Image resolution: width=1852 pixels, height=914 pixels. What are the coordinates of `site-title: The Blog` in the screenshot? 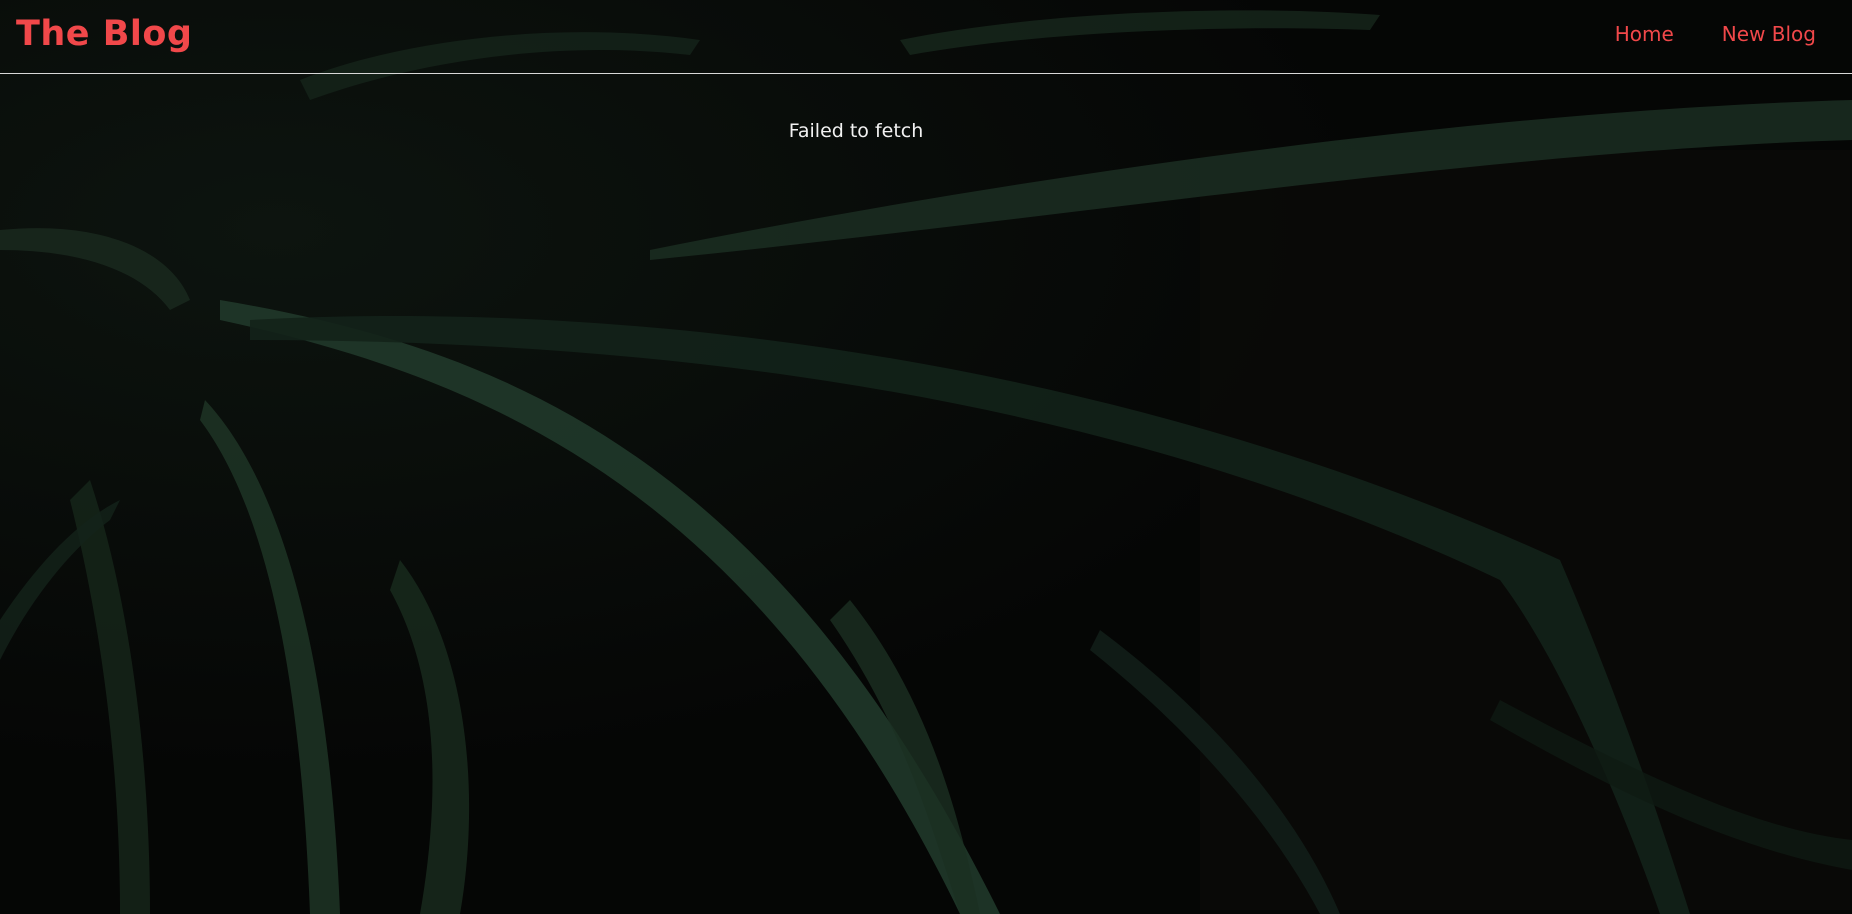 It's located at (104, 34).